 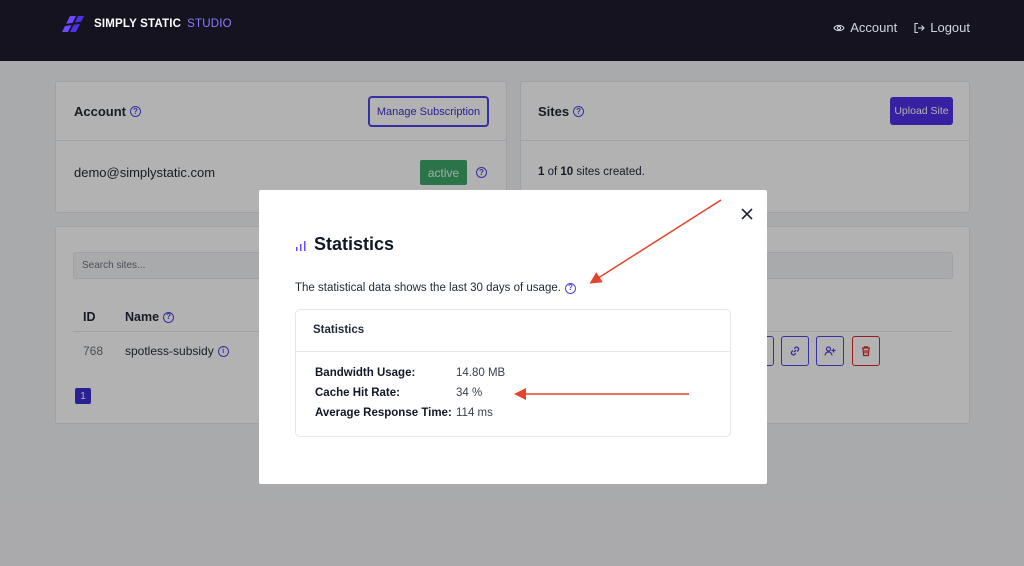 What do you see at coordinates (570, 288) in the screenshot?
I see `help-icon: ?` at bounding box center [570, 288].